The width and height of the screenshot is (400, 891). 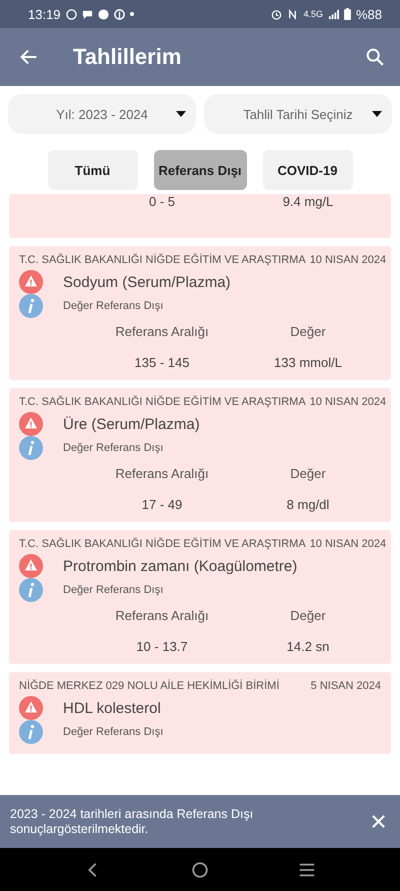 What do you see at coordinates (147, 282) in the screenshot?
I see `test-name: Sodyum (Serum/Plazma)` at bounding box center [147, 282].